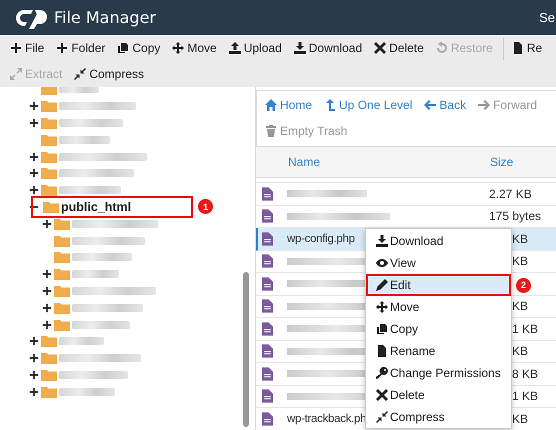 The width and height of the screenshot is (556, 430). What do you see at coordinates (111, 74) in the screenshot?
I see `toolbar-button: Compress` at bounding box center [111, 74].